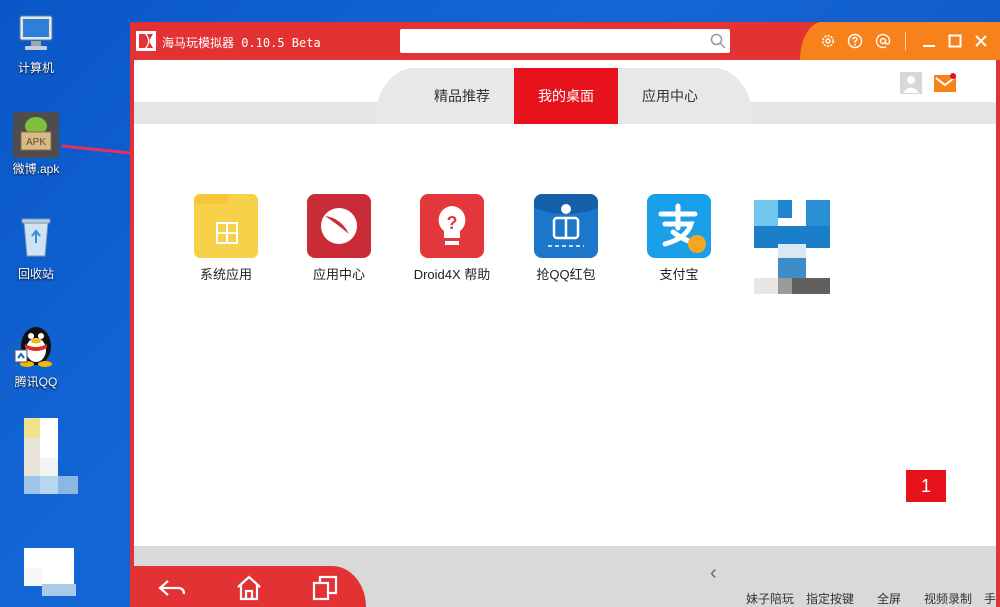 This screenshot has width=1000, height=607. I want to click on bottom-bar: ‹ 妹子陪玩 指定按键 全屏 视频录制 手, so click(565, 576).